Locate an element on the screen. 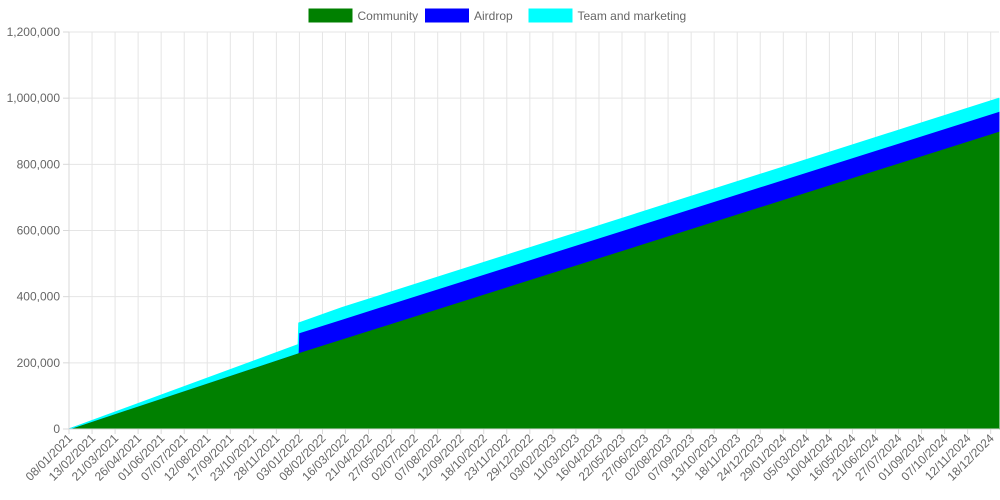 This screenshot has width=1000, height=500. legend-item-airdrop: Airdrop is located at coordinates (469, 16).